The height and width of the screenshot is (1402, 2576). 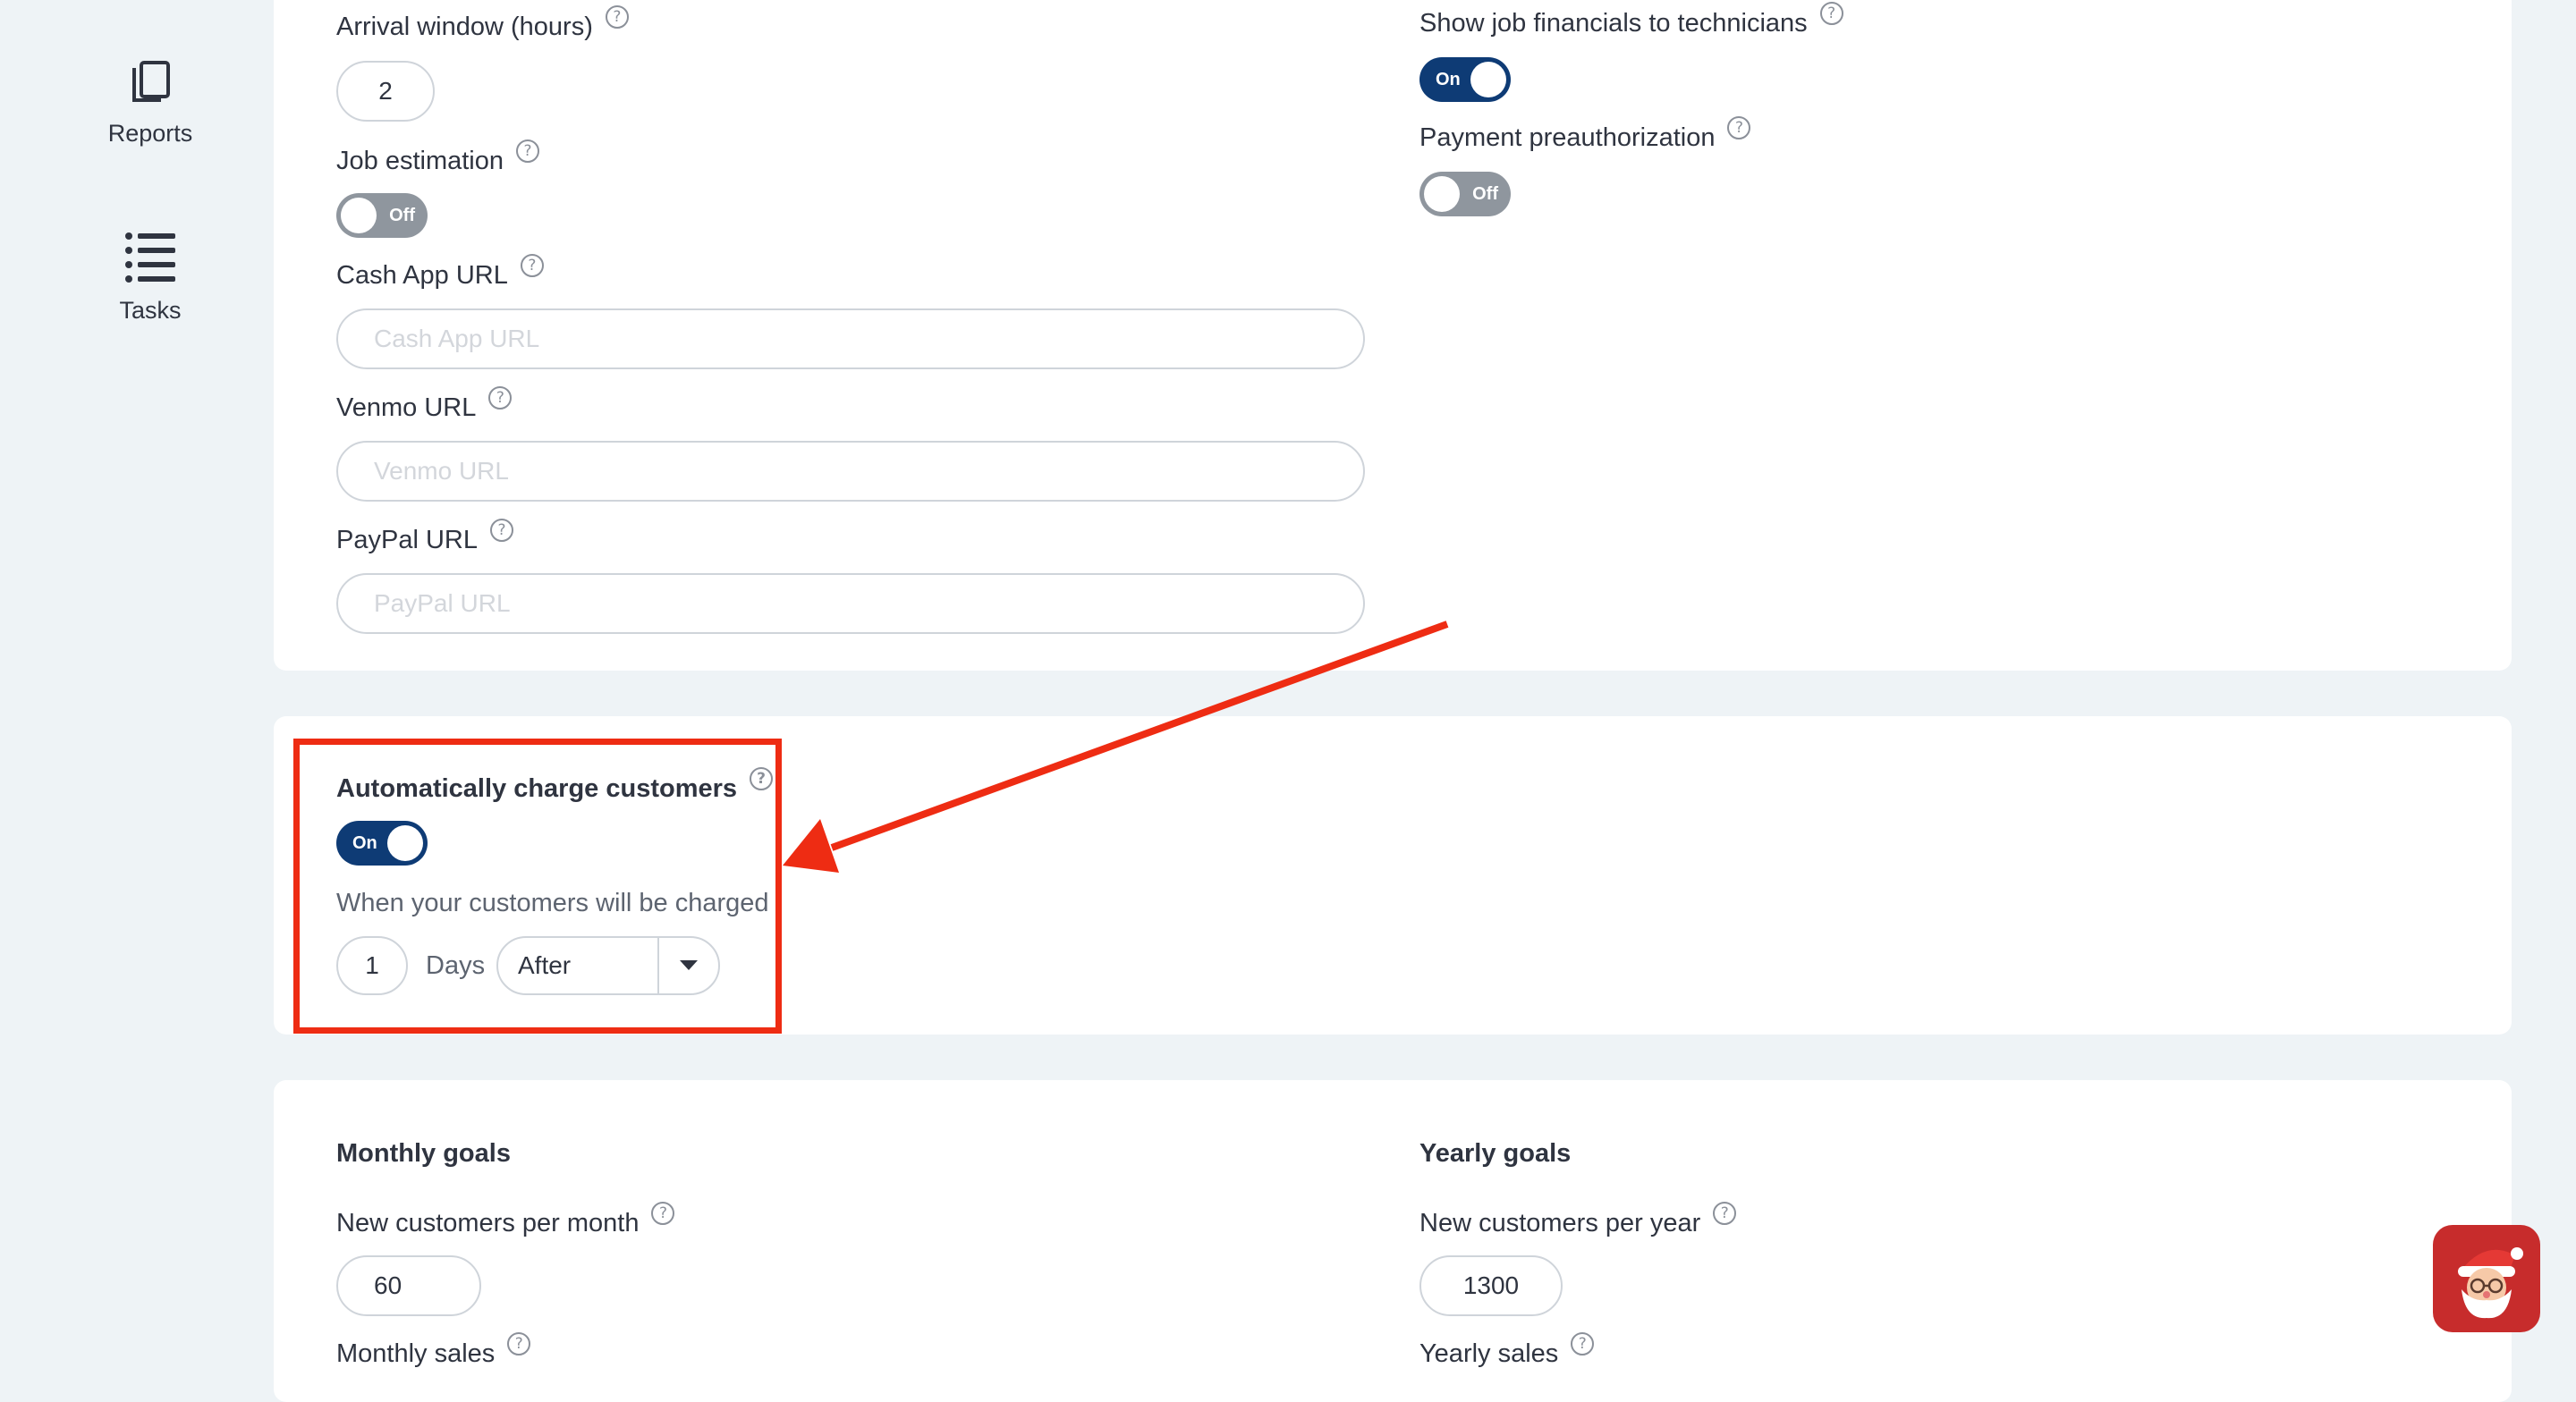 I want to click on chat-widget-button, so click(x=2486, y=1278).